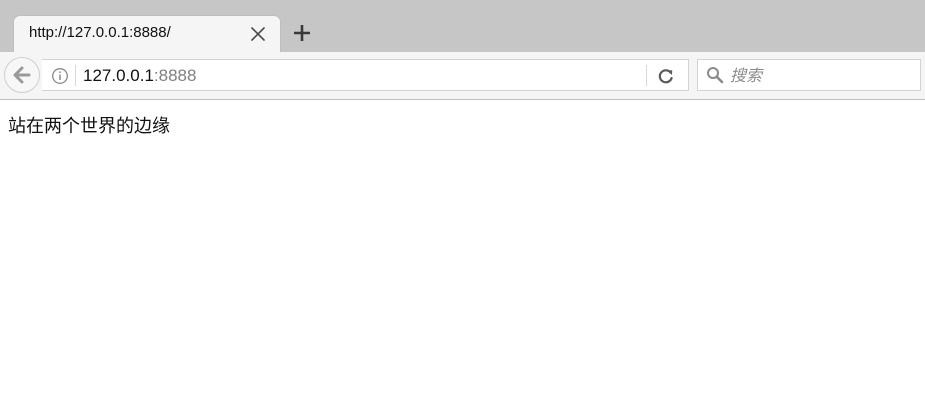 This screenshot has height=420, width=925. Describe the element at coordinates (365, 75) in the screenshot. I see `address-bar: 127.0.0.1:8888` at that location.